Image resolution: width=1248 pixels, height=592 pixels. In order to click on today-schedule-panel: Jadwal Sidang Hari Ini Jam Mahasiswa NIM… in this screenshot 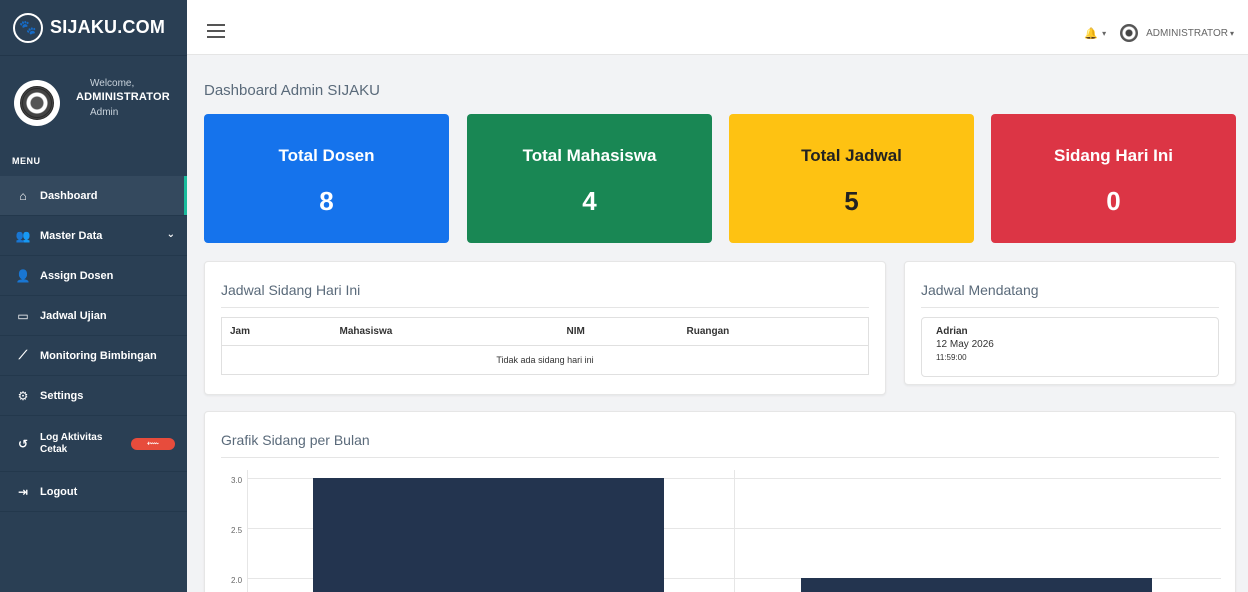, I will do `click(545, 328)`.